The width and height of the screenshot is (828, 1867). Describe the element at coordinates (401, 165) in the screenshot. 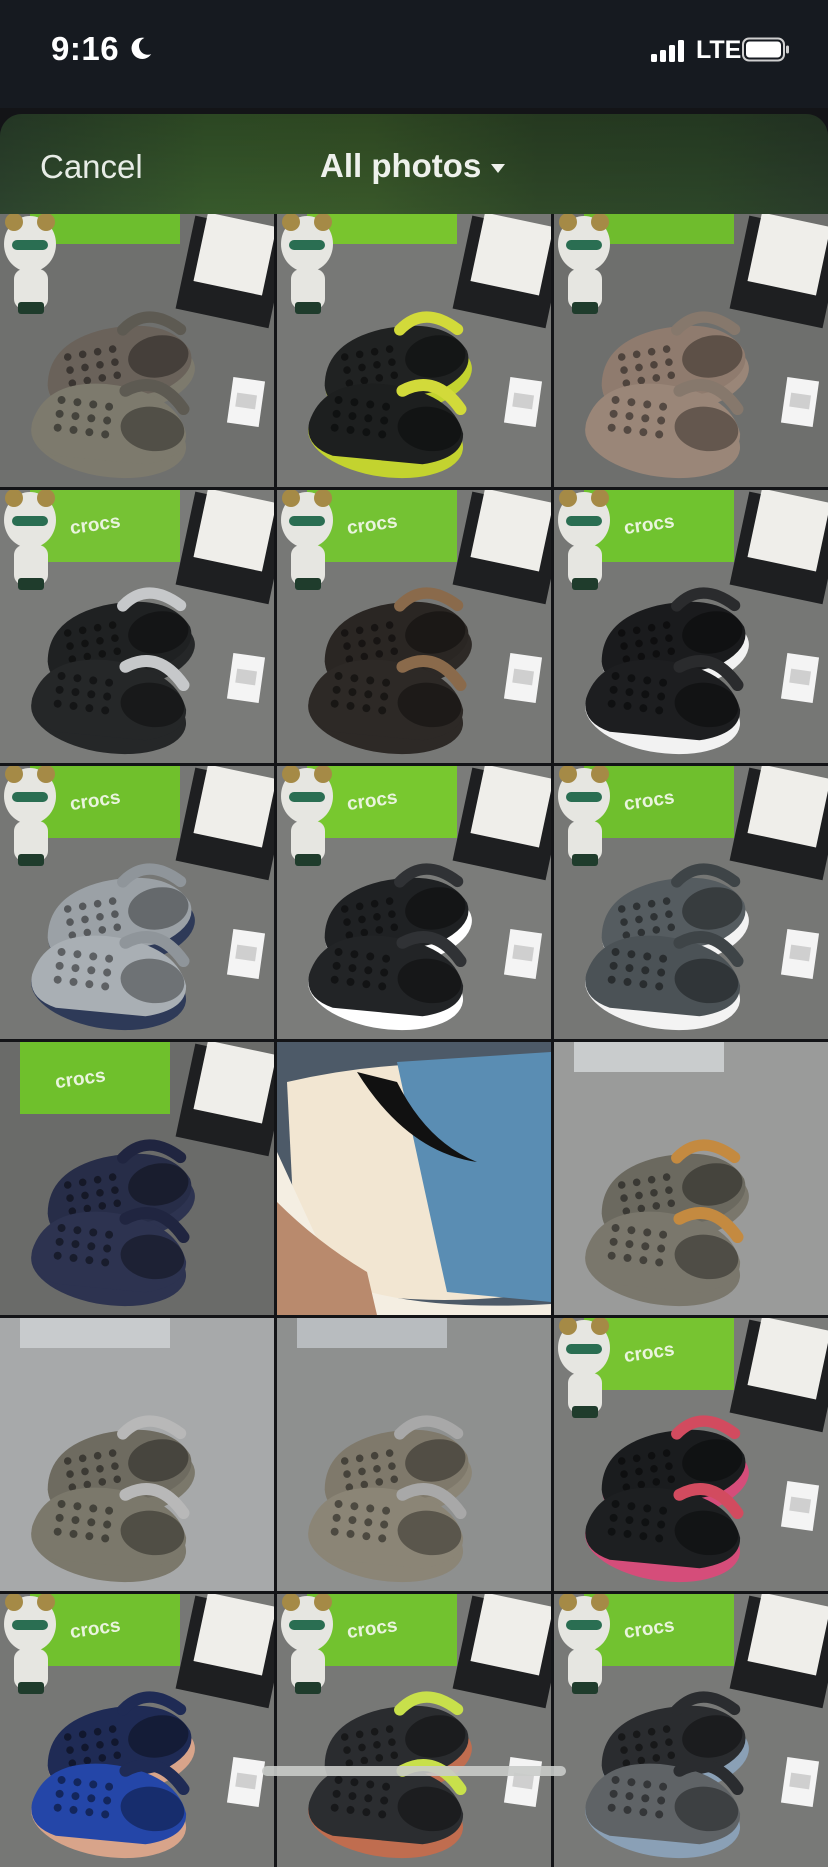

I see `album-title: All photos` at that location.